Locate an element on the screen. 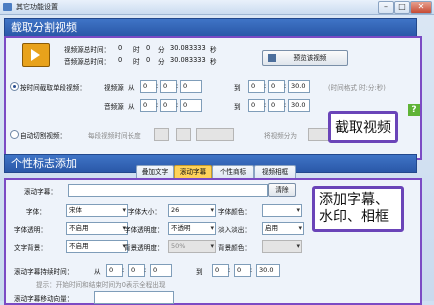 This screenshot has width=434, height=305. scroll-text-label: 滚动字幕： is located at coordinates (40, 192).